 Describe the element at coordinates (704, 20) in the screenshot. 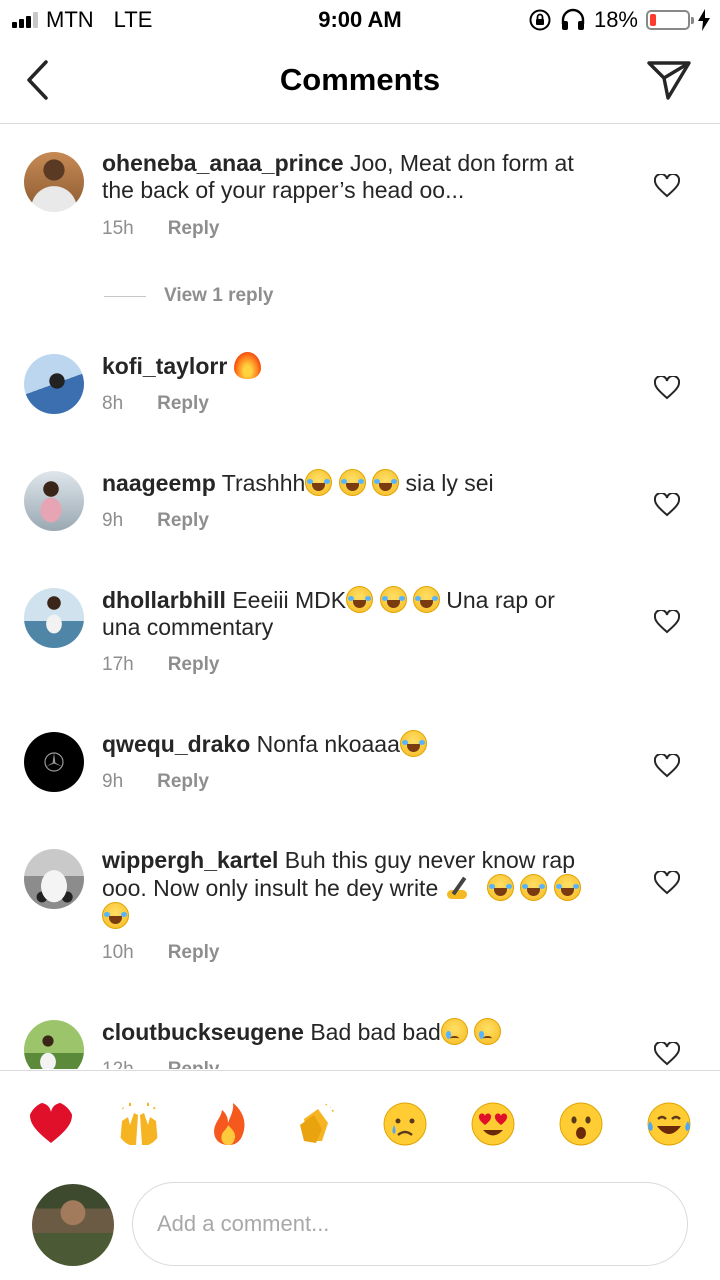

I see `charging-bolt-icon` at that location.